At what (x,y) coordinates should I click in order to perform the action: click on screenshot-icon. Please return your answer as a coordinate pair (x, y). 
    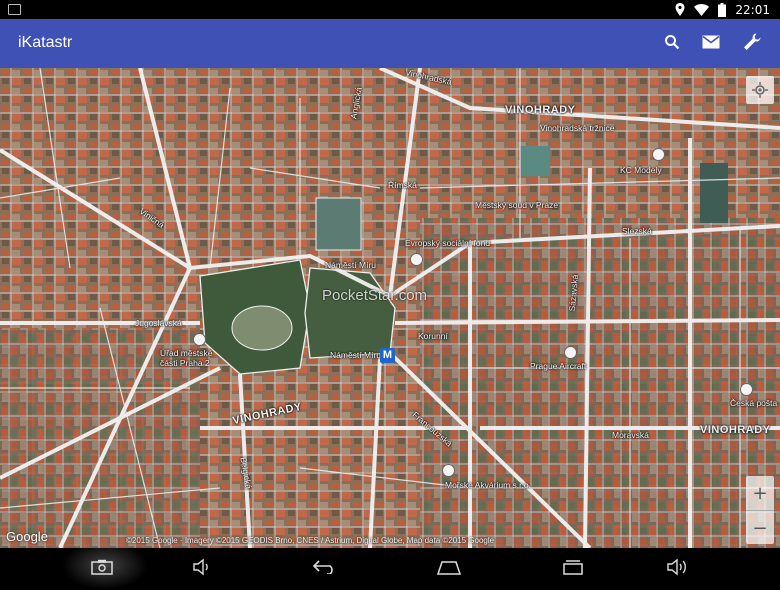
    Looking at the image, I should click on (102, 567).